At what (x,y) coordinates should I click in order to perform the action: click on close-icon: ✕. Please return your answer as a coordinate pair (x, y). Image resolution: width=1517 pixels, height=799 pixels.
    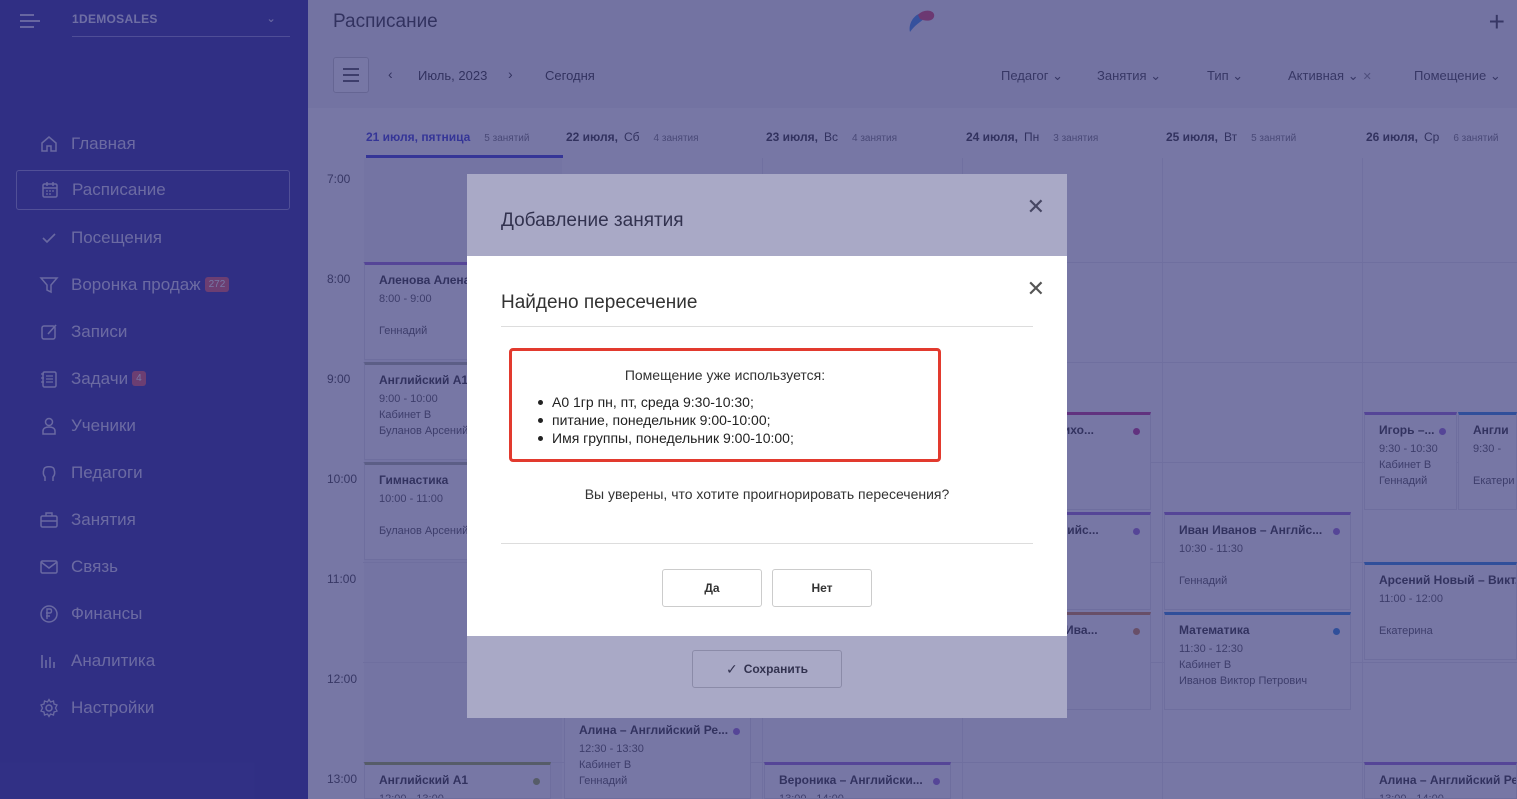
    Looking at the image, I should click on (1036, 289).